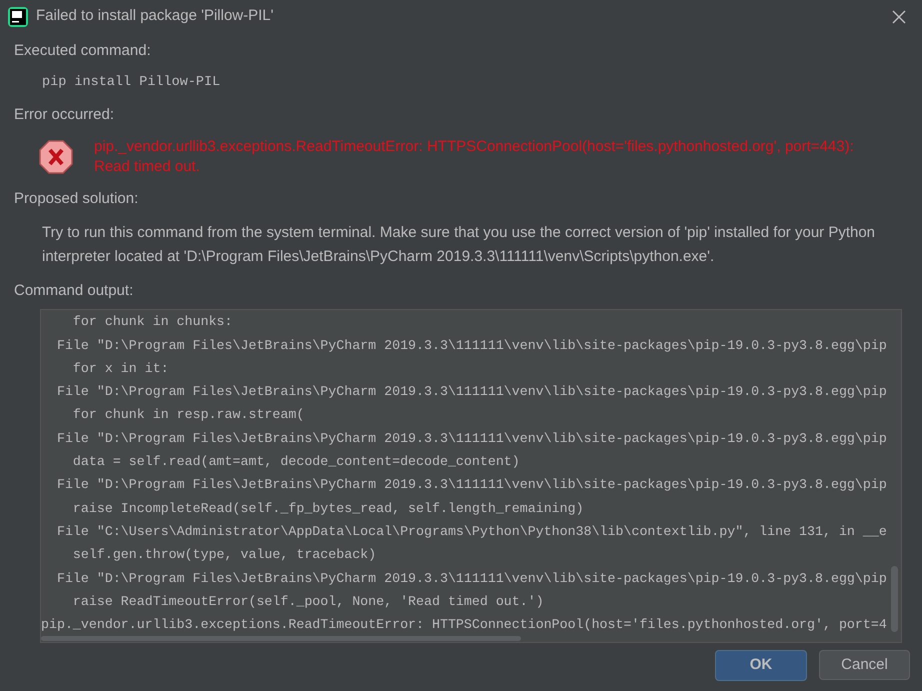 The height and width of the screenshot is (691, 922). I want to click on error-message: pip._vendor.urllib3.exceptions.ReadTimeoutError: HTTPSConnectionPool(host='files.pythonhosted.org', port=443): Read timed out., so click(474, 157).